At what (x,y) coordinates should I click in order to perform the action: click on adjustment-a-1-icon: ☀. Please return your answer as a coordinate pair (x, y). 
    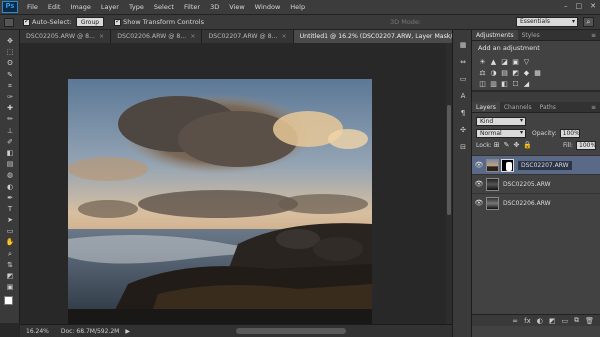
    Looking at the image, I should click on (482, 61).